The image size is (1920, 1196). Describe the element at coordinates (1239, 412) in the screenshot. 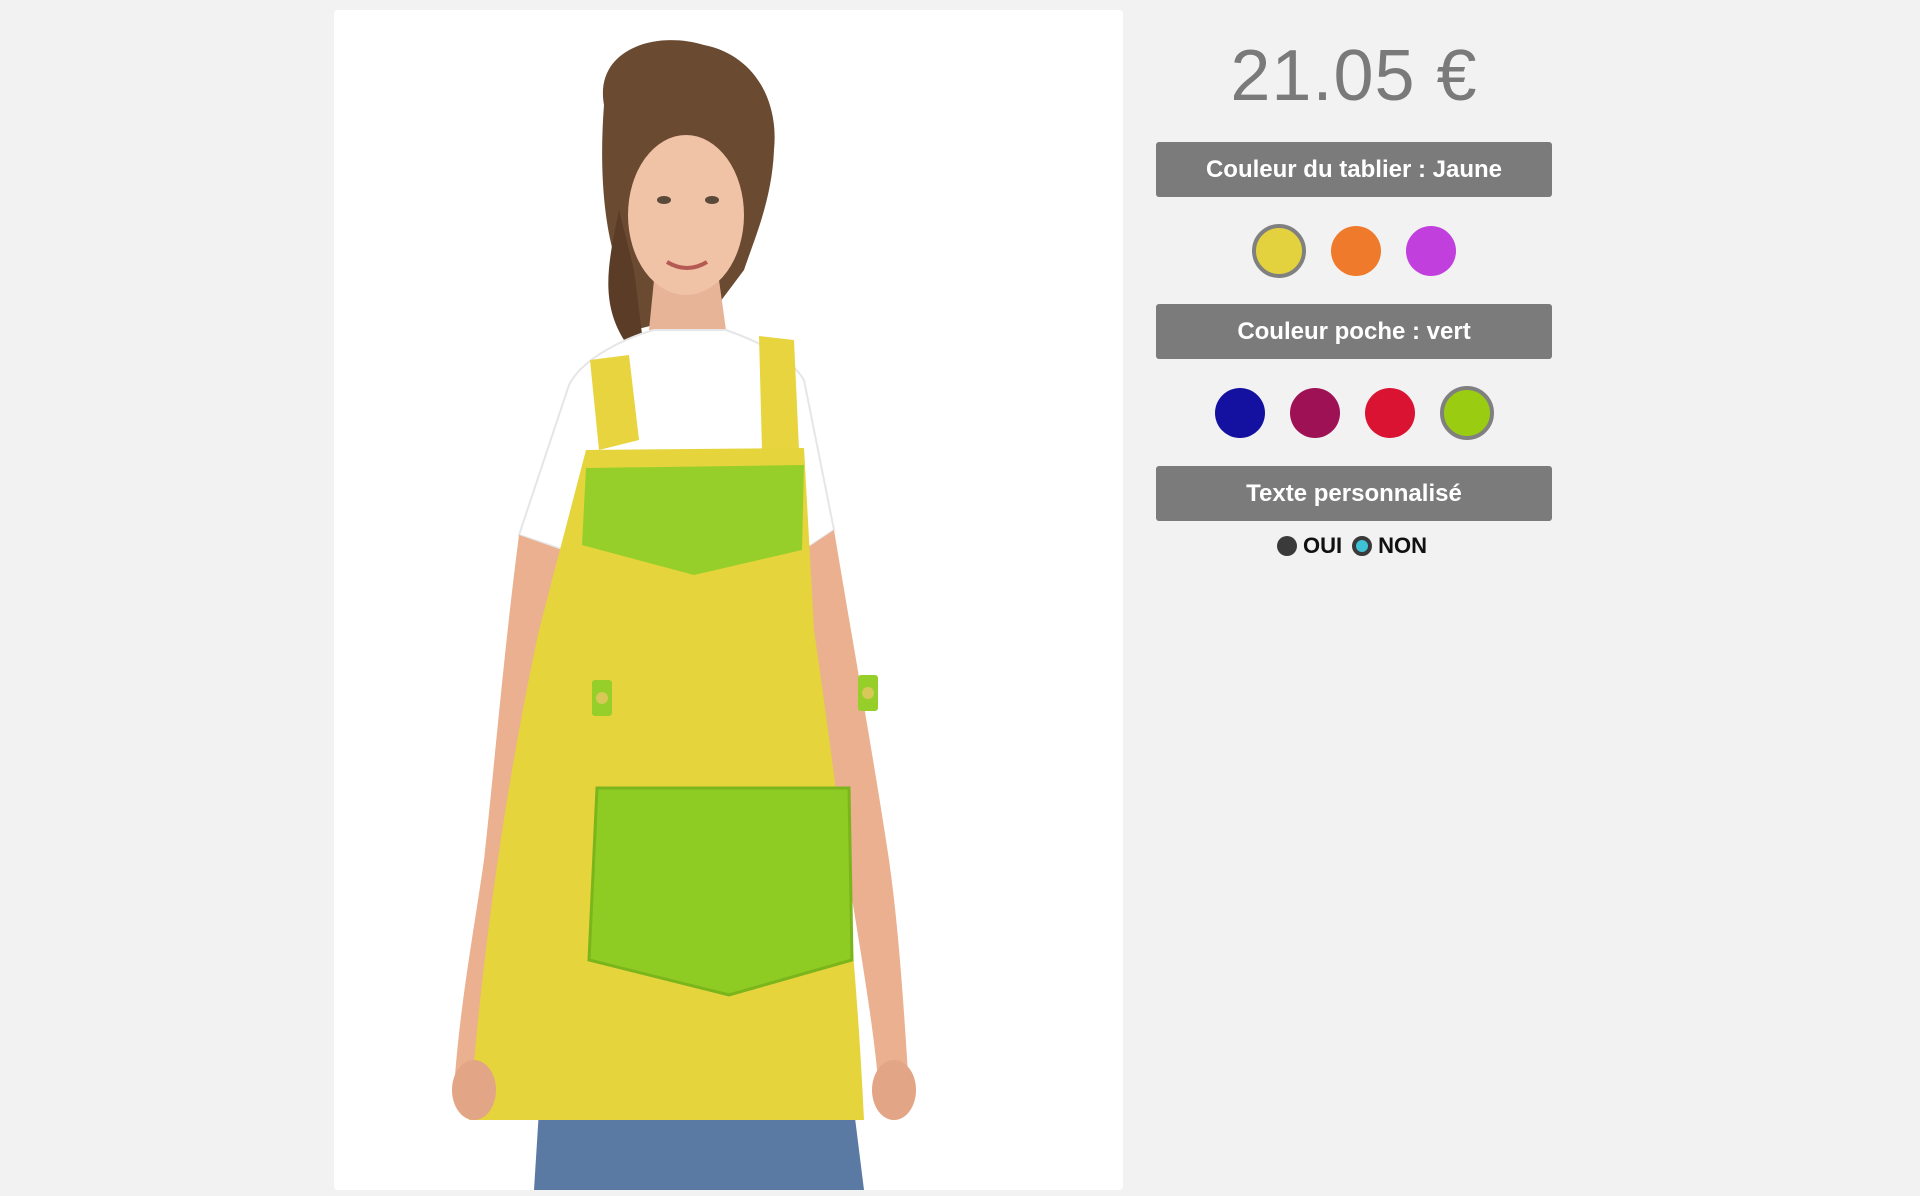

I see `pocket-color-swatch-bleu` at that location.